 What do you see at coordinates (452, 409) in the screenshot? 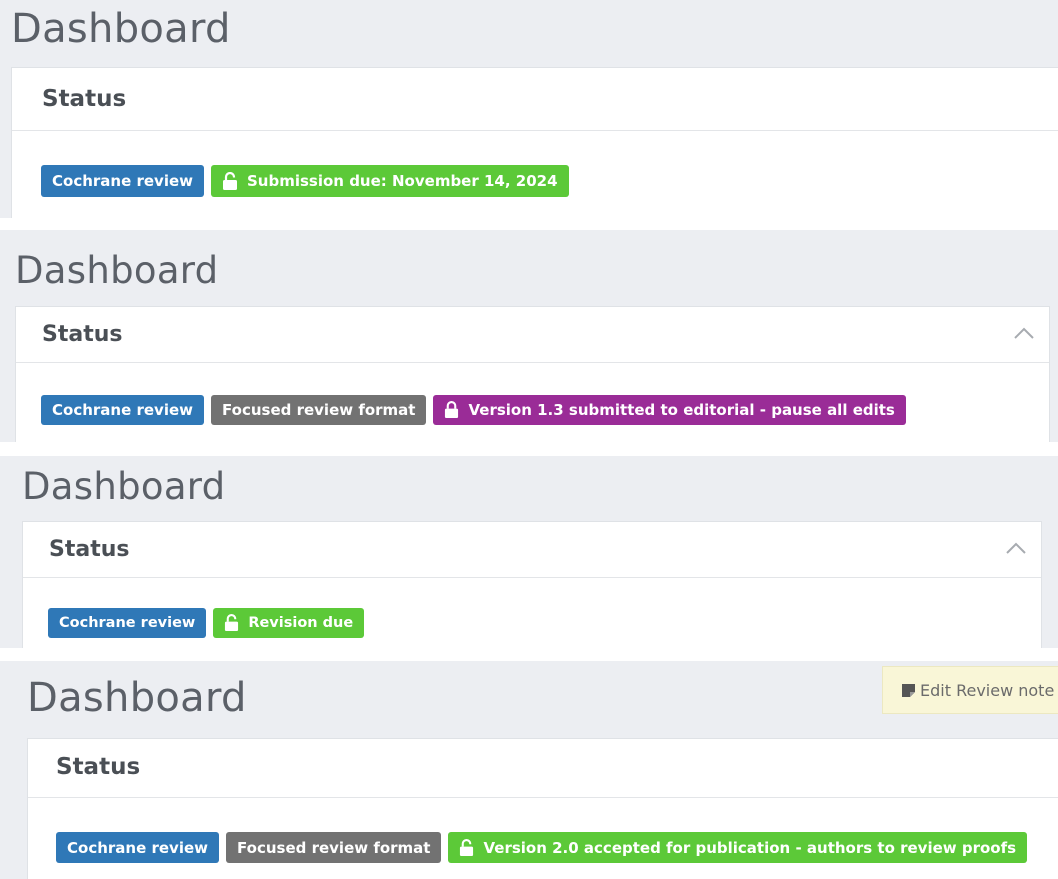
I see `lock-icon` at bounding box center [452, 409].